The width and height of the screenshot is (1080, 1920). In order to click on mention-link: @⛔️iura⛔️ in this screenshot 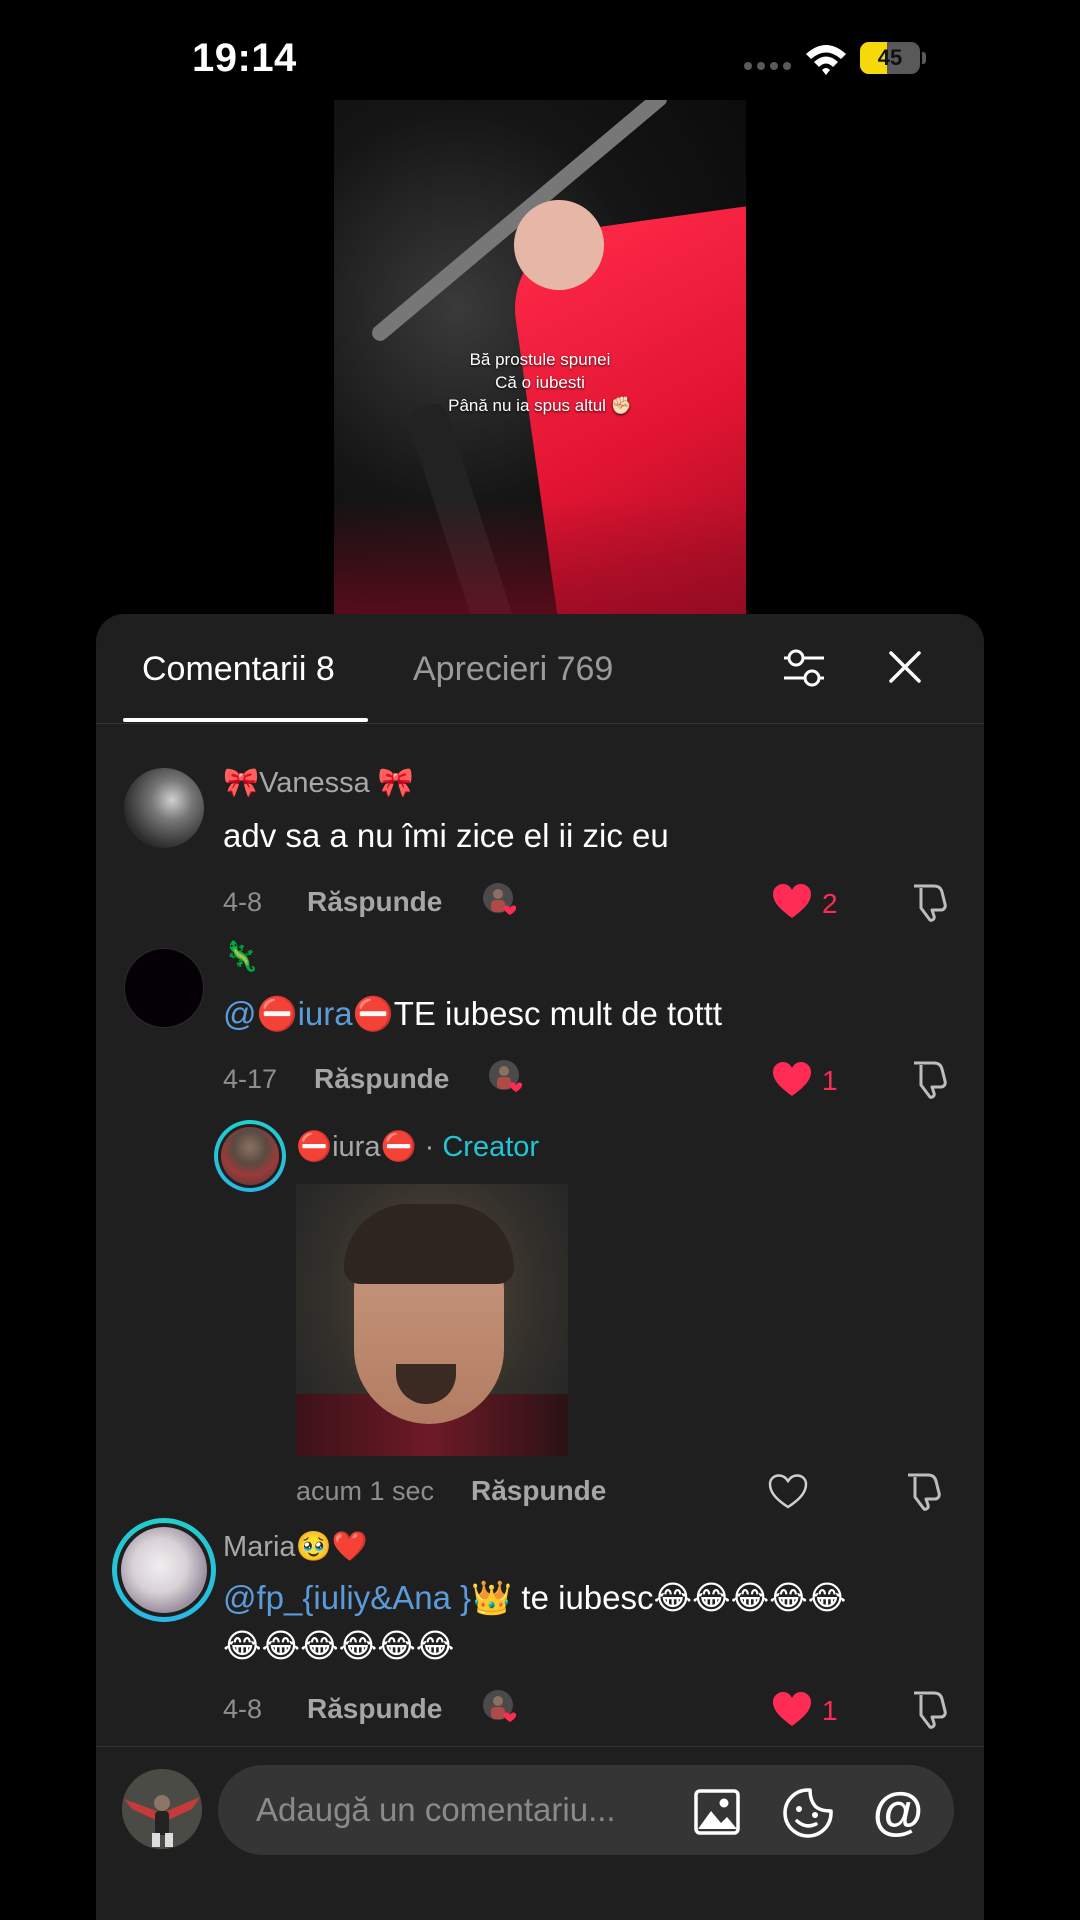, I will do `click(308, 1013)`.